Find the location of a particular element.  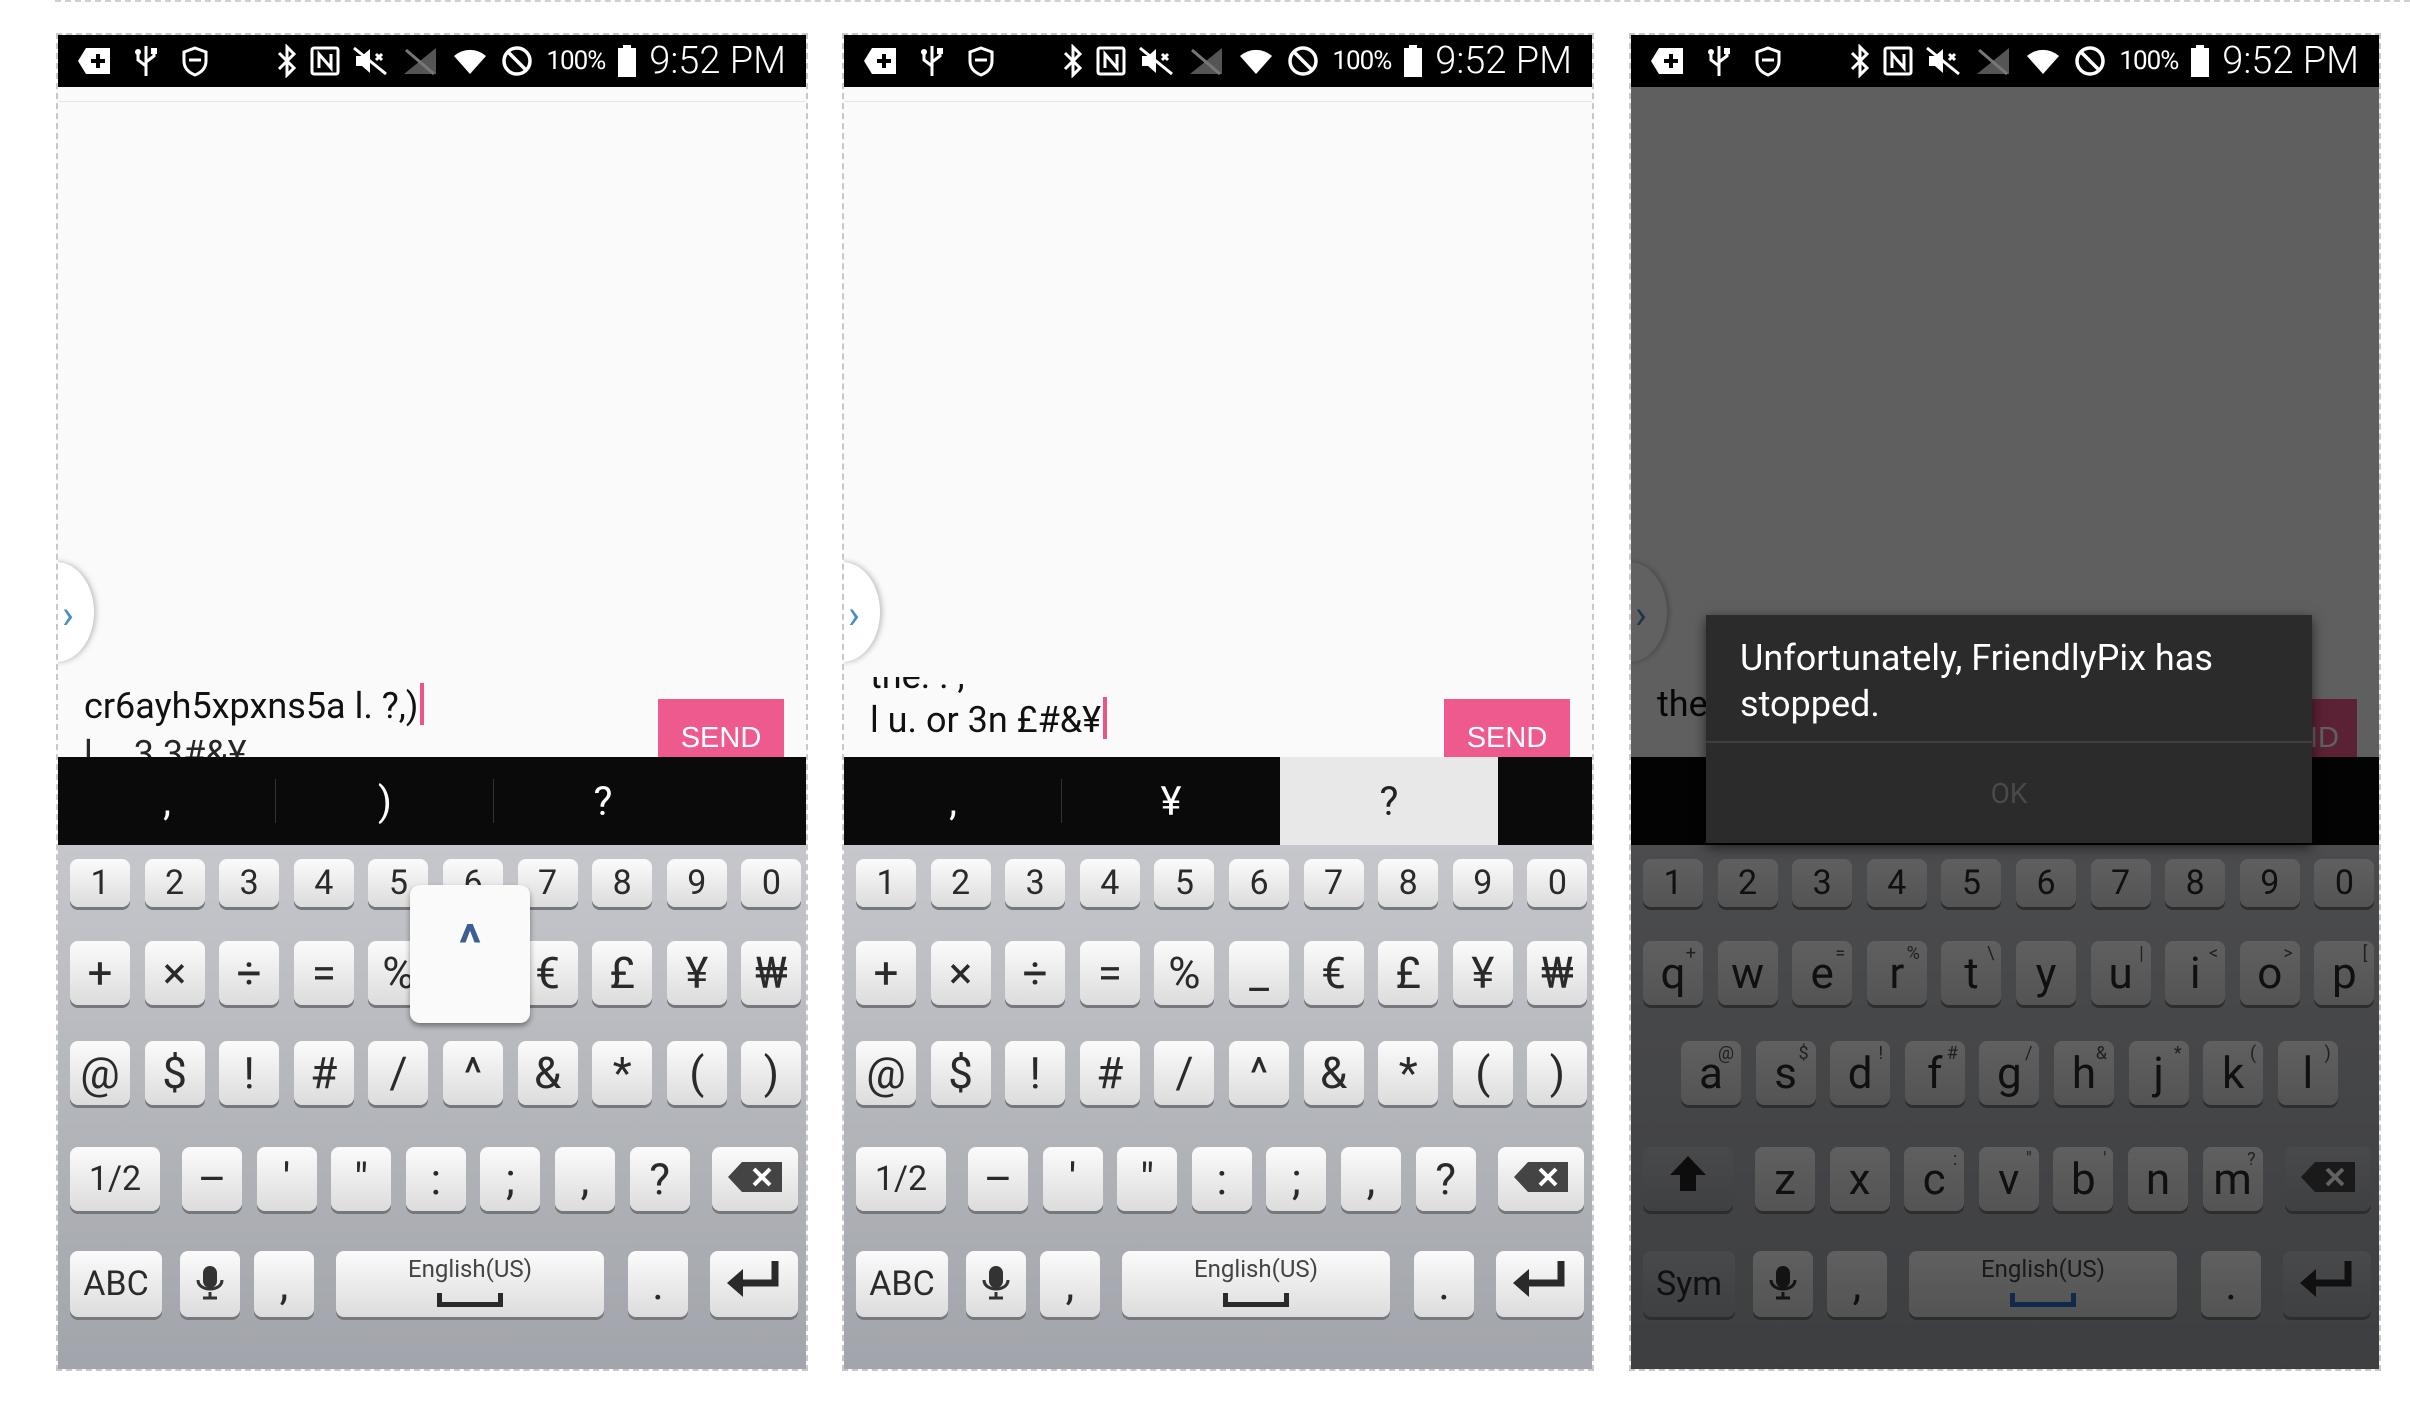

key-sym: _ is located at coordinates (1259, 973).